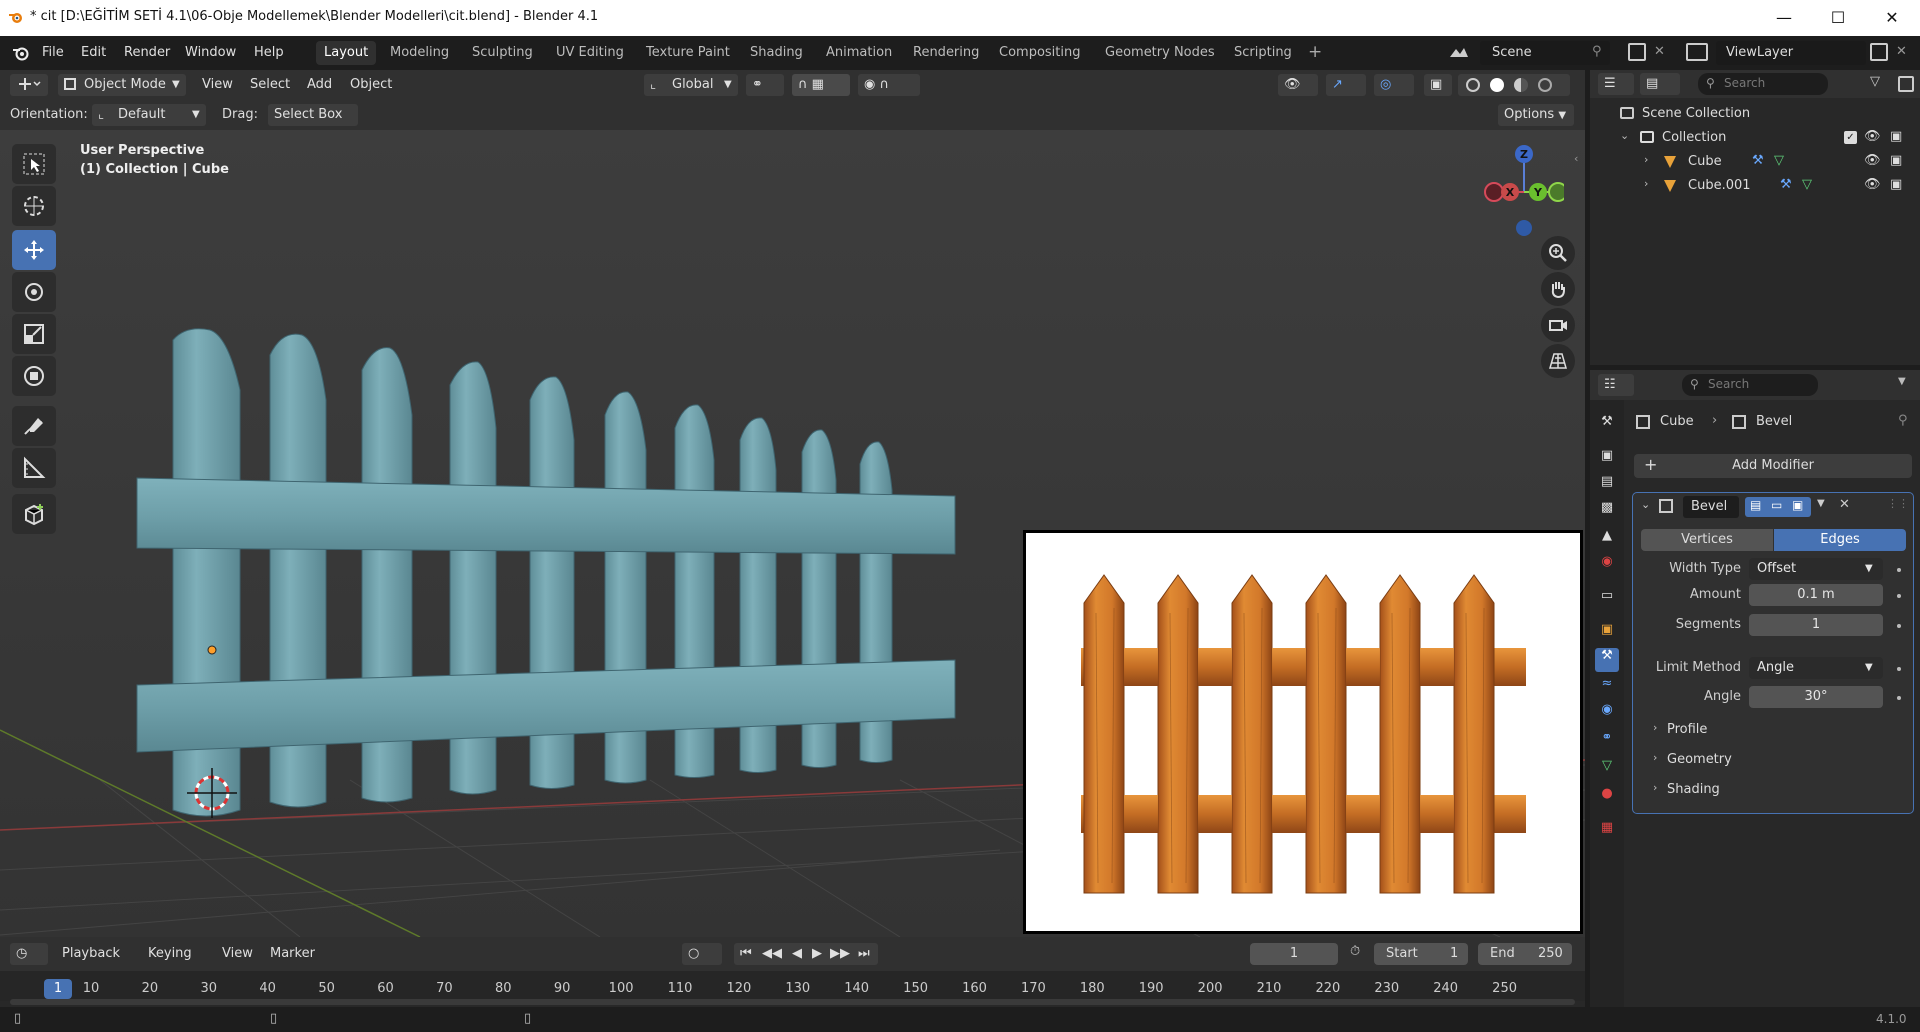  Describe the element at coordinates (1697, 52) in the screenshot. I see `view-layer-icon` at that location.